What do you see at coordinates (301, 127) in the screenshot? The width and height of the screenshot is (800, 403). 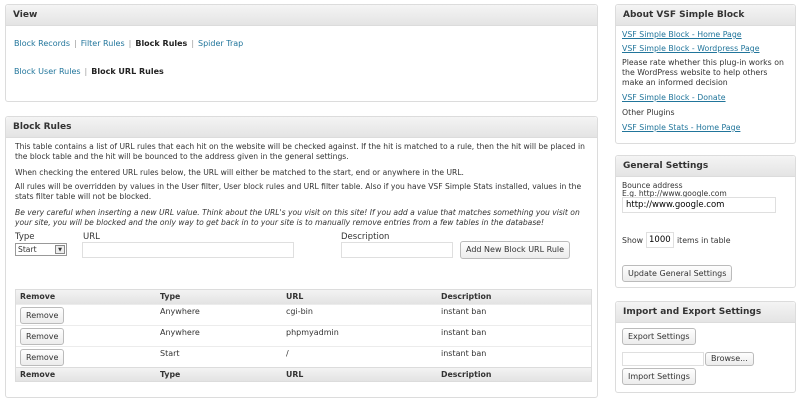 I see `block-rules-title: Block Rules` at bounding box center [301, 127].